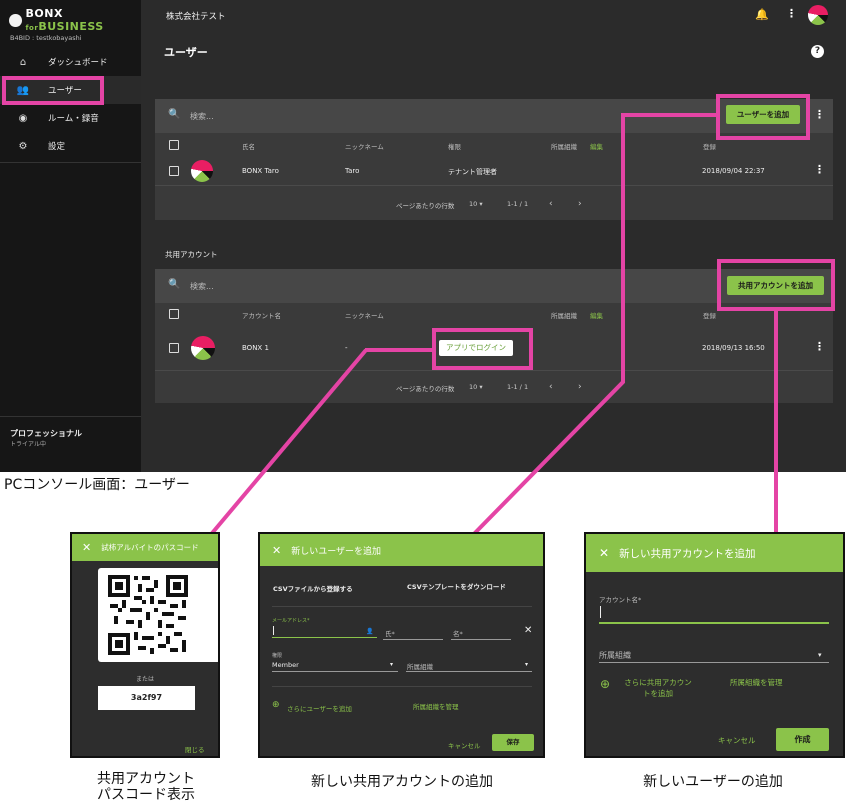  I want to click on user-nickname: Taro, so click(352, 171).